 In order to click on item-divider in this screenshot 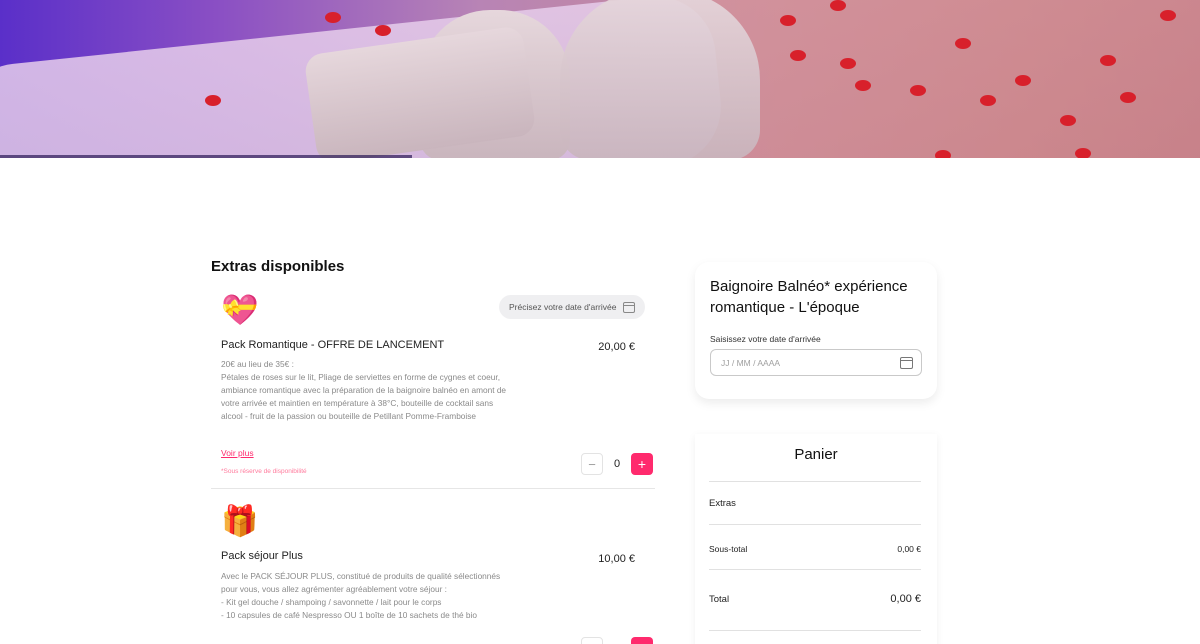, I will do `click(433, 488)`.